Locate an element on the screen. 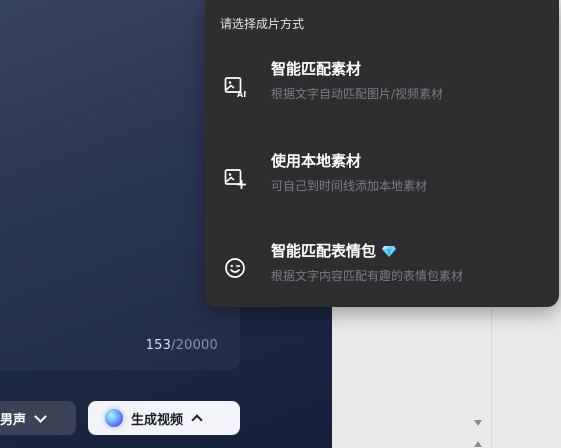 The image size is (561, 448). scroll-down-arrow-icon is located at coordinates (478, 423).